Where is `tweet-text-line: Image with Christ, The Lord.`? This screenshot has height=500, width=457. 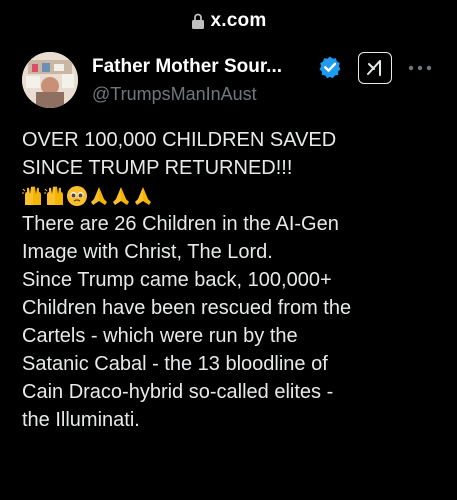 tweet-text-line: Image with Christ, The Lord. is located at coordinates (147, 252).